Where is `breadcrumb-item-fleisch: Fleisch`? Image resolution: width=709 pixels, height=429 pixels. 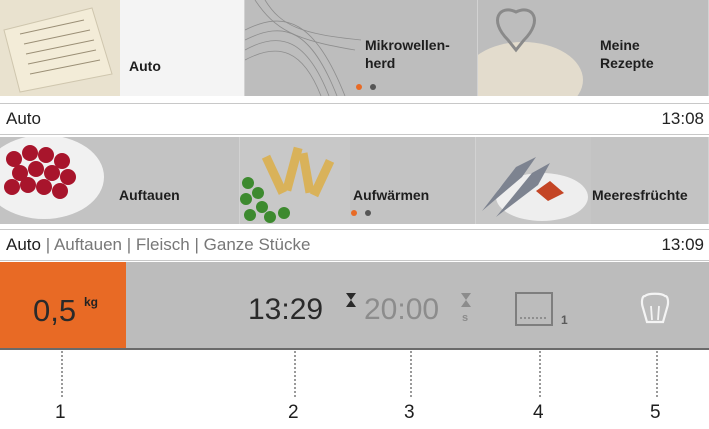
breadcrumb-item-fleisch: Fleisch is located at coordinates (163, 244).